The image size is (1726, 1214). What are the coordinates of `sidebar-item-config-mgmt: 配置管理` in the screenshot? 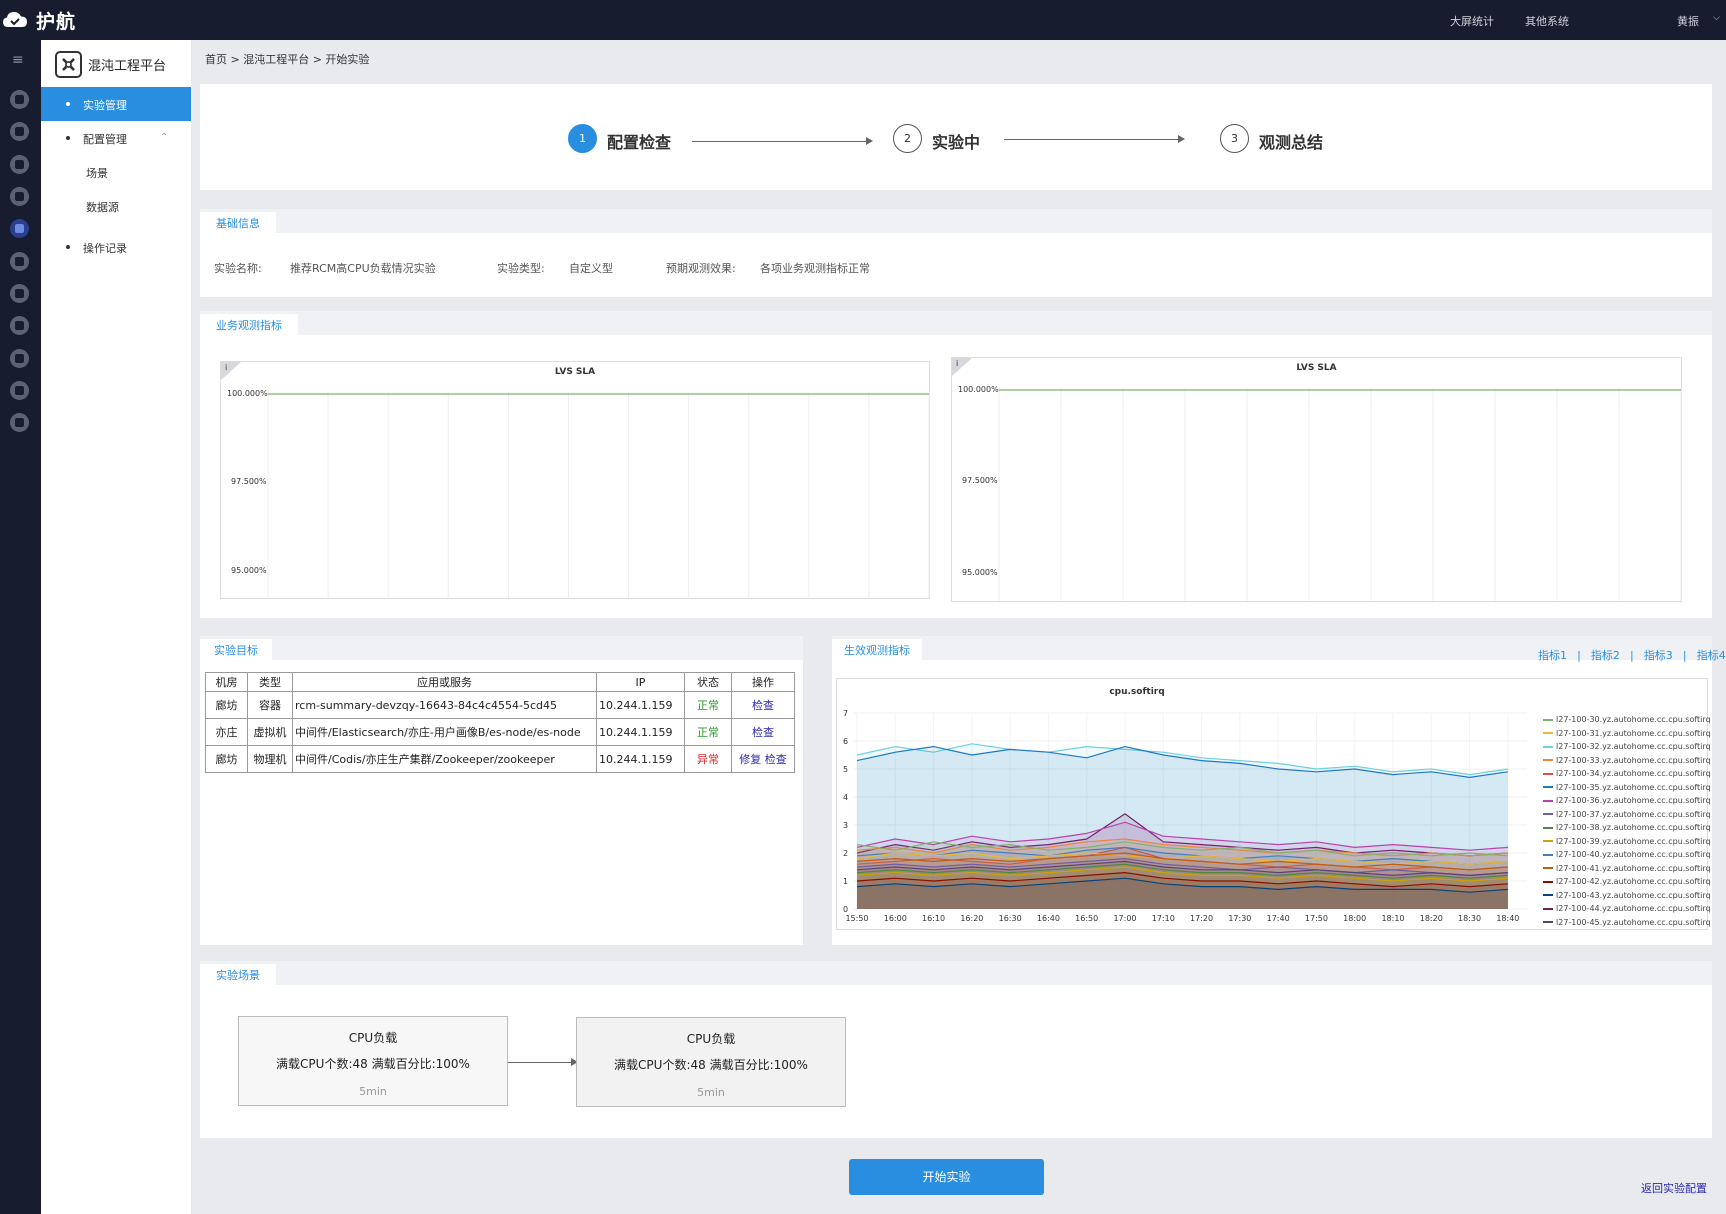 It's located at (116, 138).